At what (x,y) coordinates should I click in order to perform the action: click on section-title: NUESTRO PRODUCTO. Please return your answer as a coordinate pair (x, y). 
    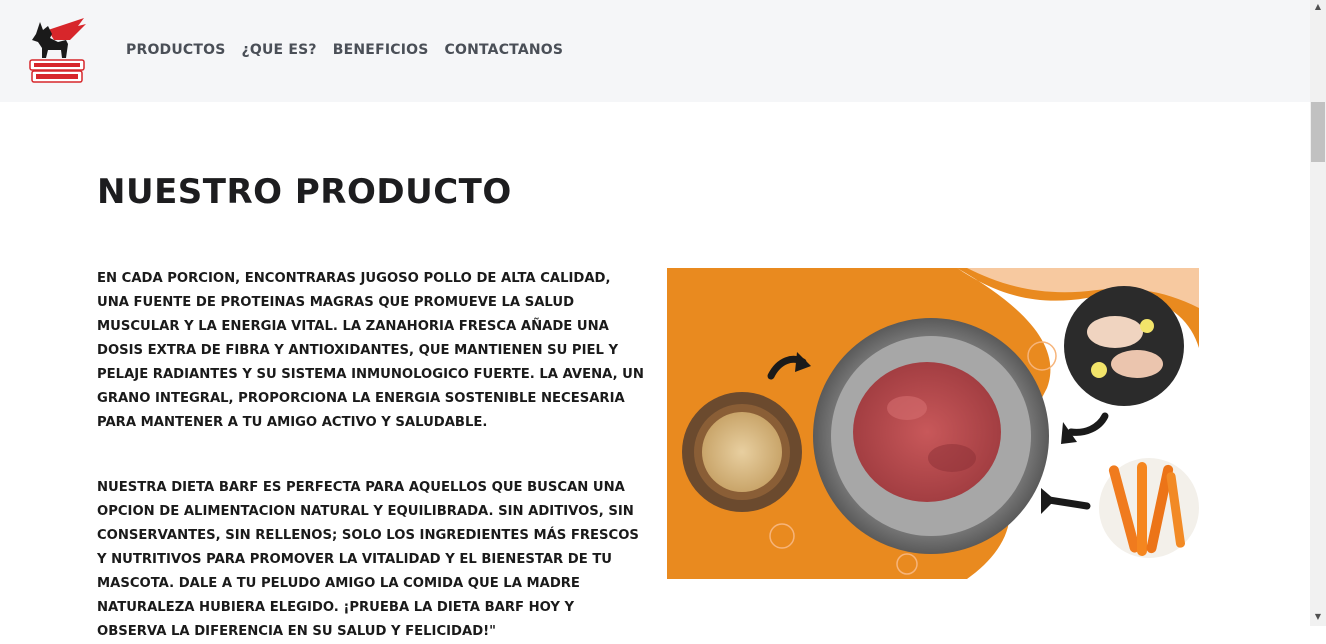
    Looking at the image, I should click on (304, 192).